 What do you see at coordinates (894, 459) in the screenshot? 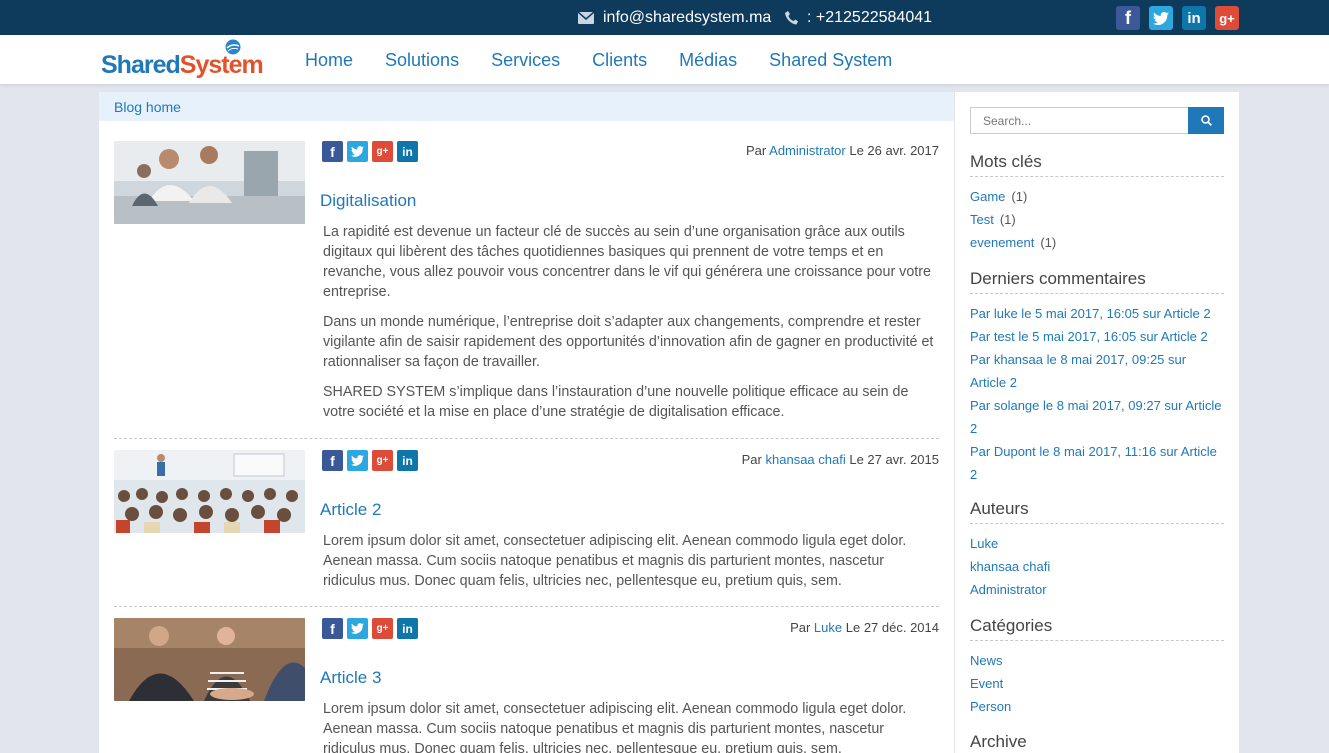
I see `article-date: Le 27 avr. 2015` at bounding box center [894, 459].